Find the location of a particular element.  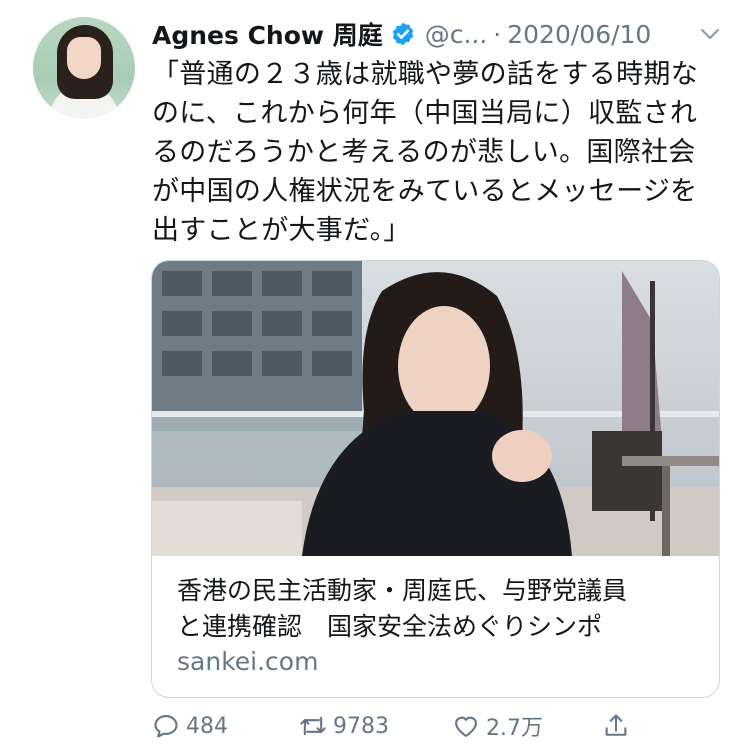

tweet-actions: 484 9783 2.7万 is located at coordinates (437, 726).